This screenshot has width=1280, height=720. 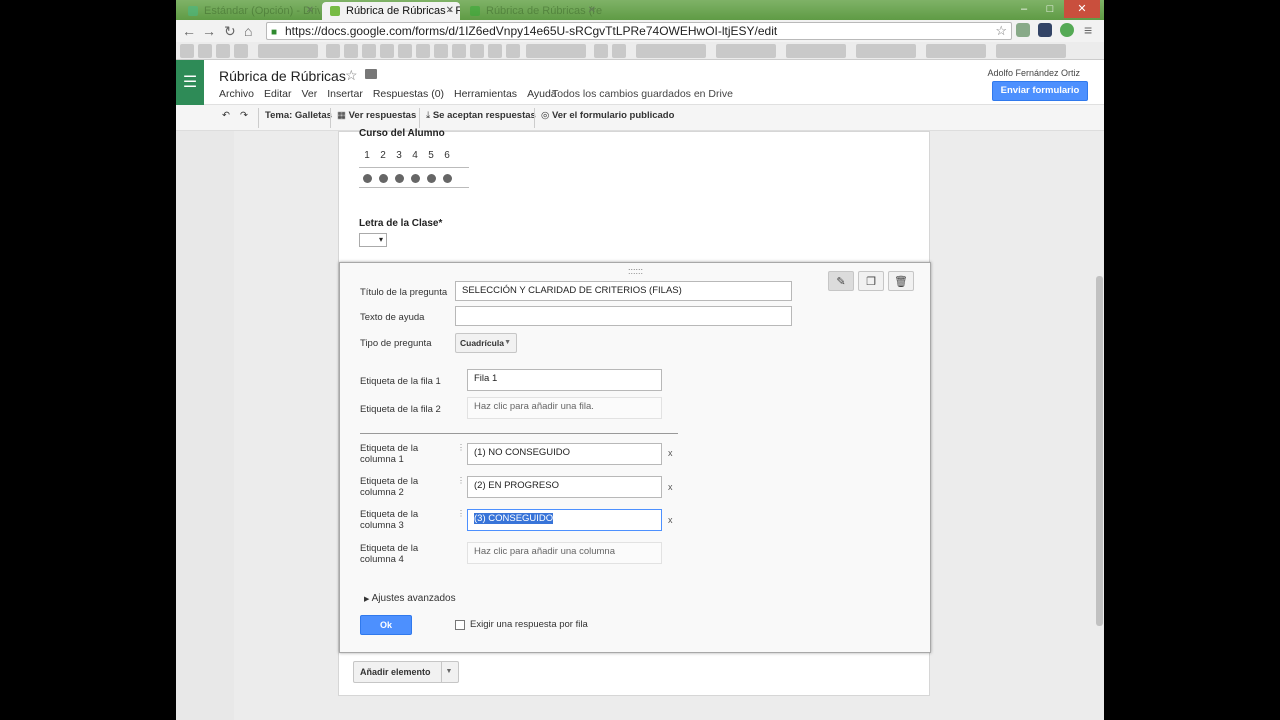 What do you see at coordinates (532, 11) in the screenshot?
I see `browser-tab: Rúbrica de Rúbricas (resp) ✕` at bounding box center [532, 11].